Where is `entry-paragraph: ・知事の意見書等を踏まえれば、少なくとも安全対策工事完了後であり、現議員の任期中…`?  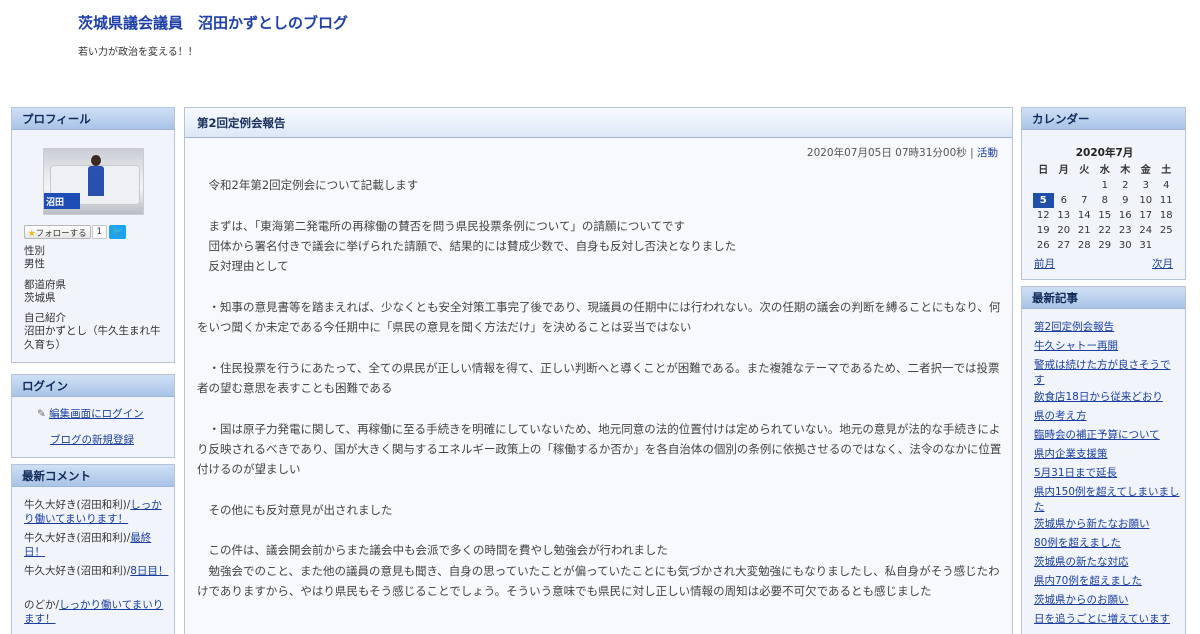
entry-paragraph: ・知事の意見書等を踏まえれば、少なくとも安全対策工事完了後であり、現議員の任期中… is located at coordinates (599, 317).